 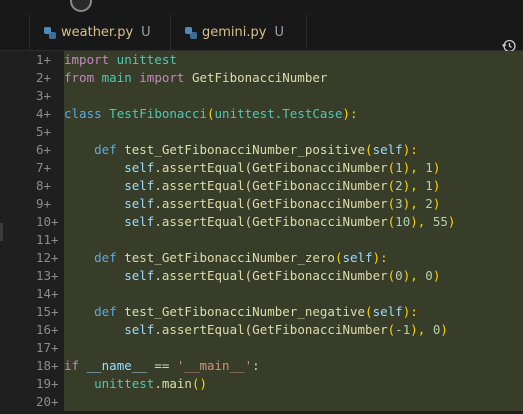 What do you see at coordinates (47, 239) in the screenshot?
I see `line-number: 11+` at bounding box center [47, 239].